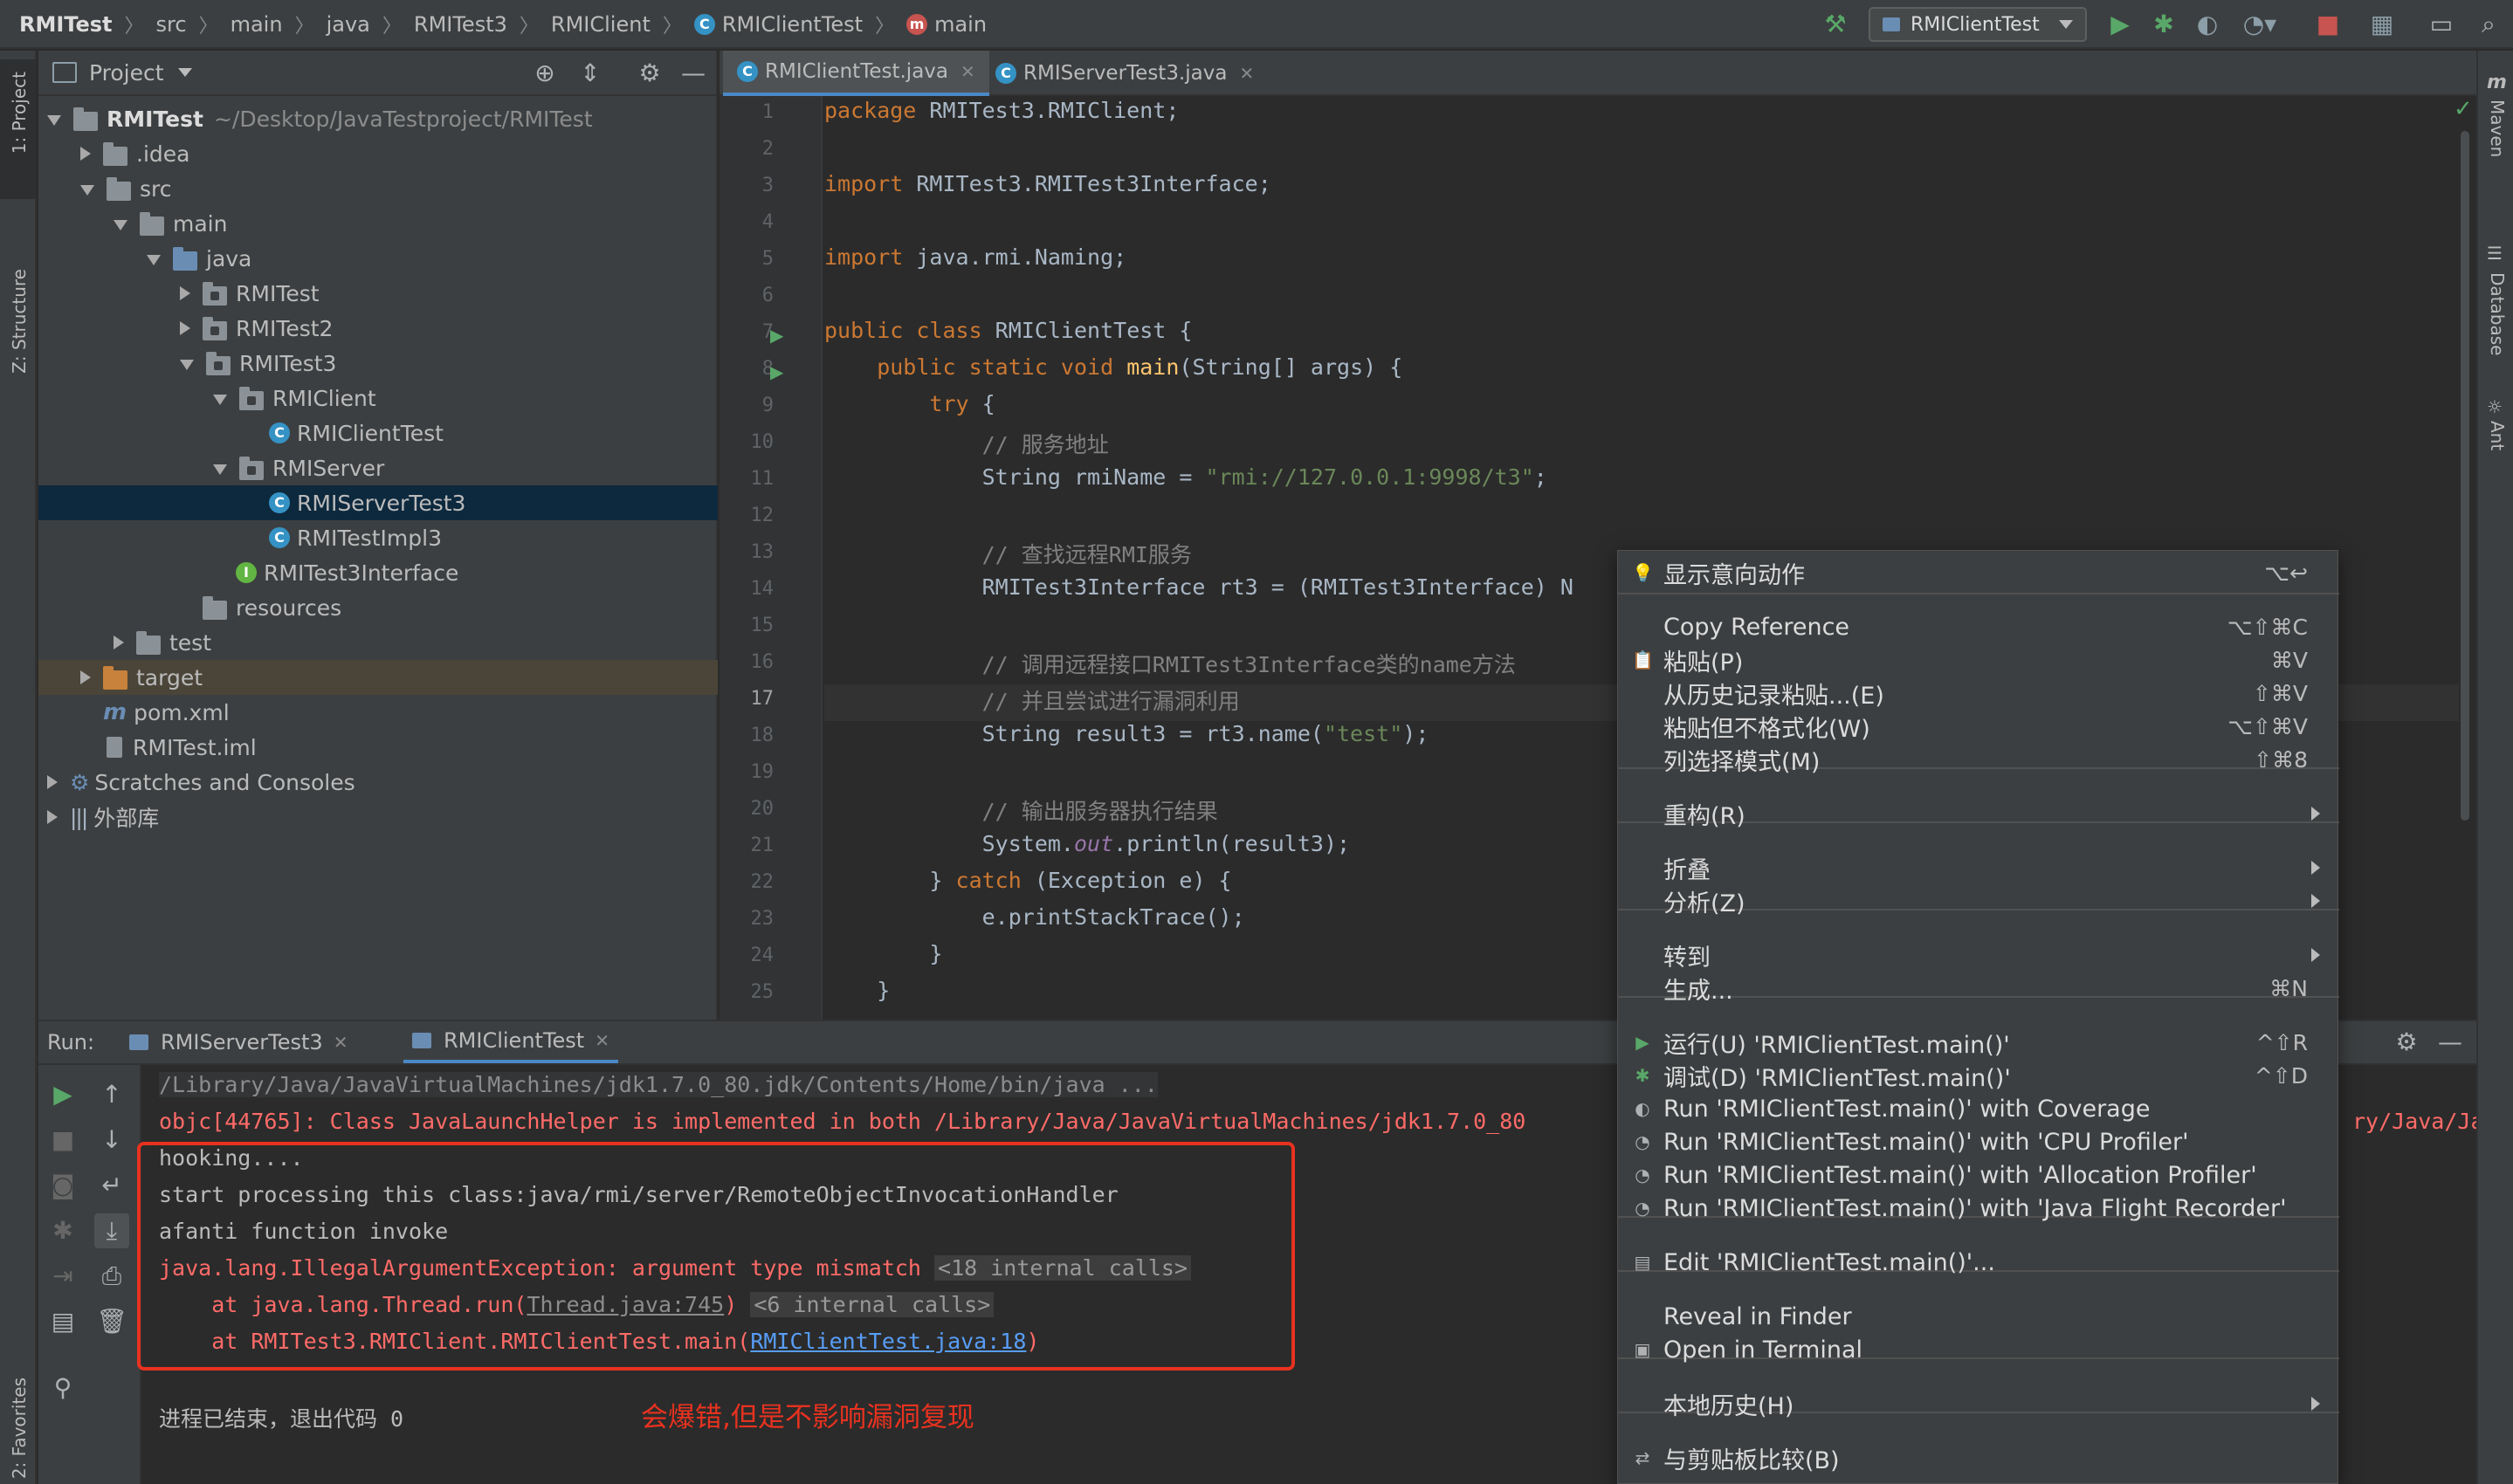 The width and height of the screenshot is (2513, 1484). What do you see at coordinates (2382, 24) in the screenshot?
I see `project-structure-icon: ▦` at bounding box center [2382, 24].